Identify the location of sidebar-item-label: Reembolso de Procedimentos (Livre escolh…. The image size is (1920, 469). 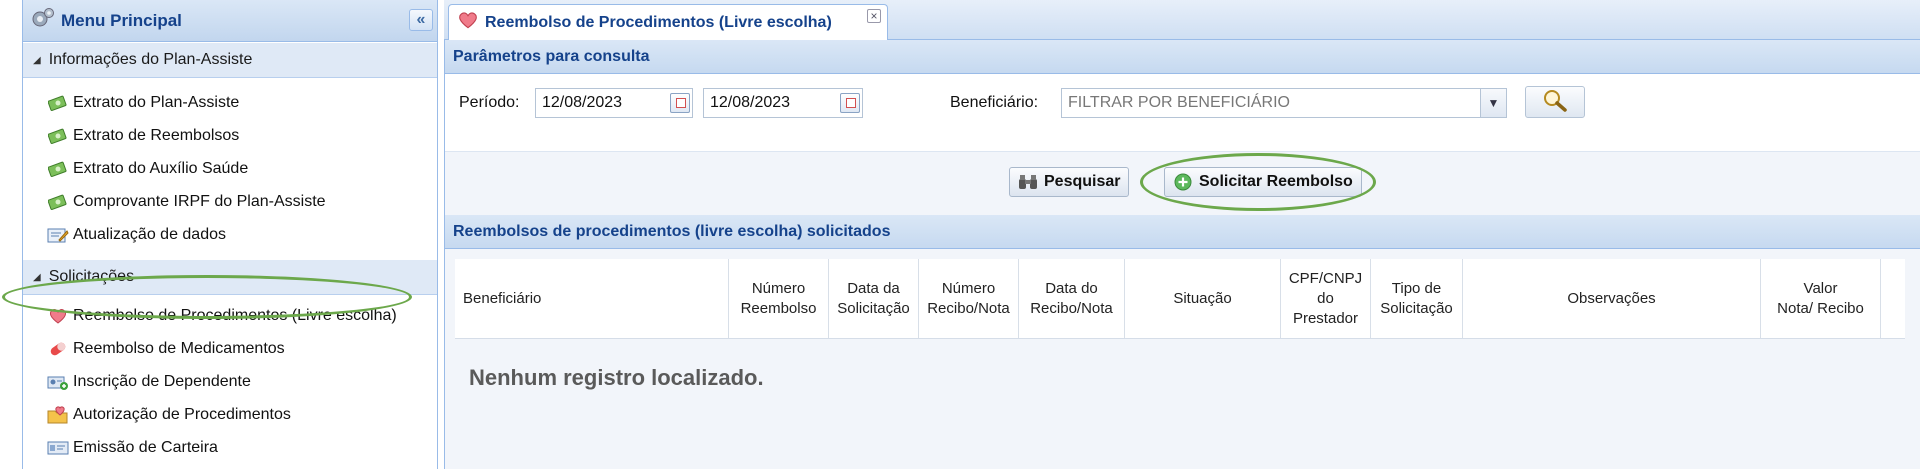
(235, 315).